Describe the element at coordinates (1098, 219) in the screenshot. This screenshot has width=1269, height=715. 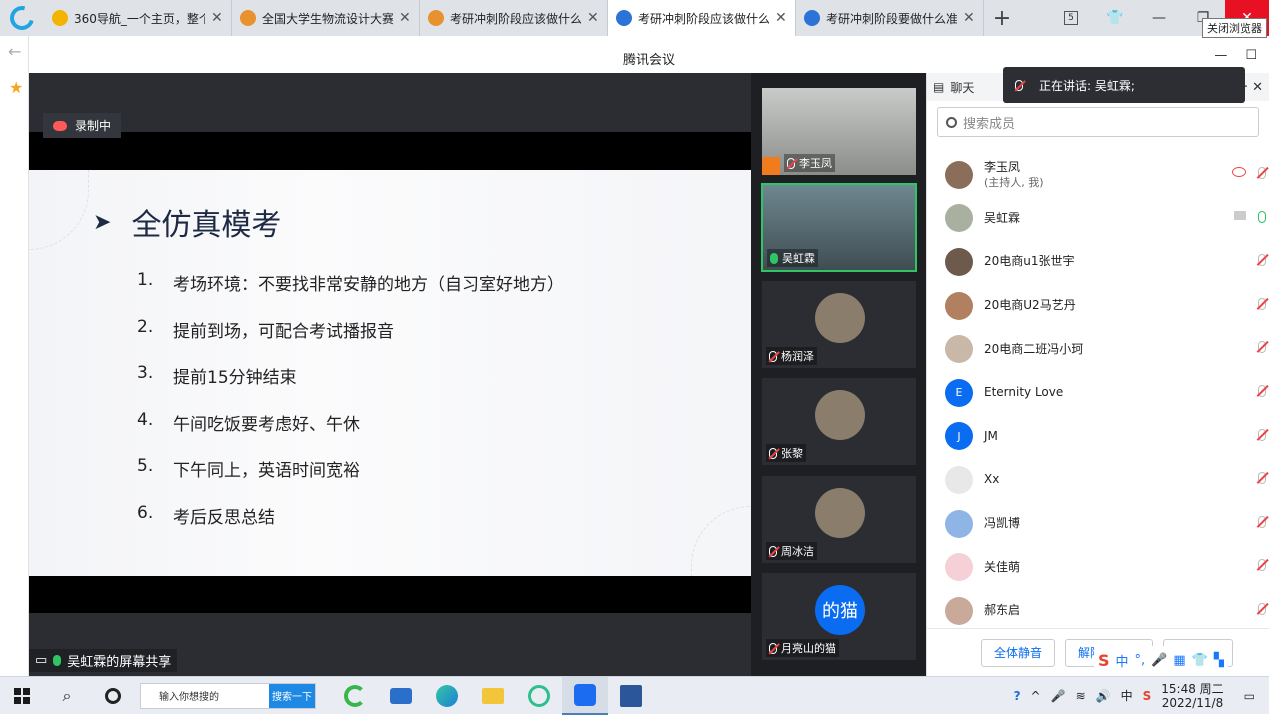
I see `member-row: 吴虹霖` at that location.